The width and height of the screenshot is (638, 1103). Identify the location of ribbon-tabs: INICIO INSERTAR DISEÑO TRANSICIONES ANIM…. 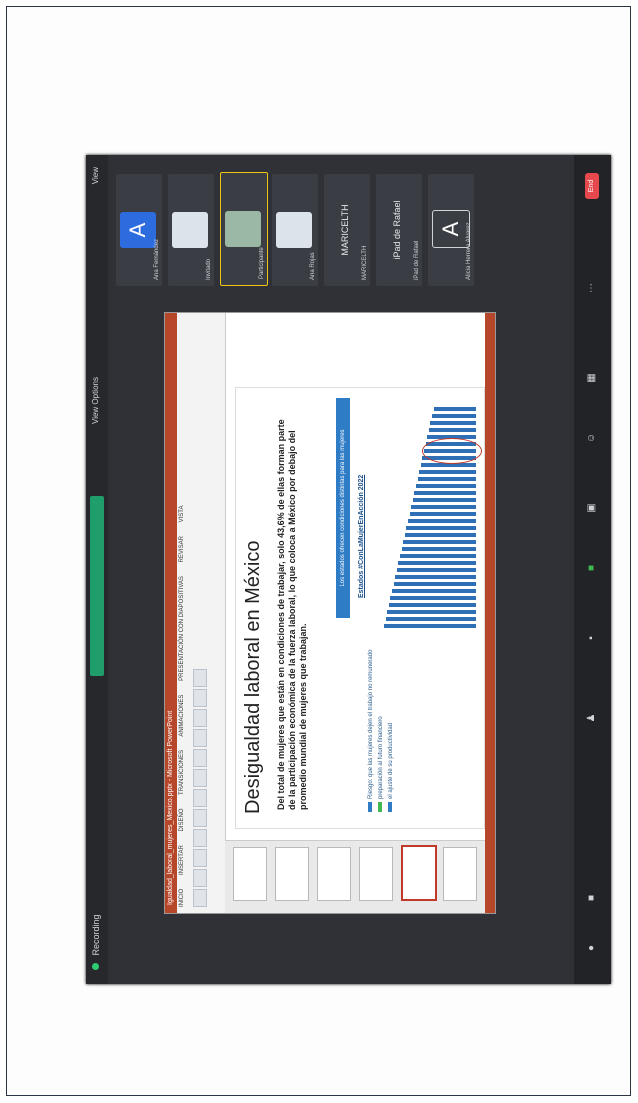
(182, 701).